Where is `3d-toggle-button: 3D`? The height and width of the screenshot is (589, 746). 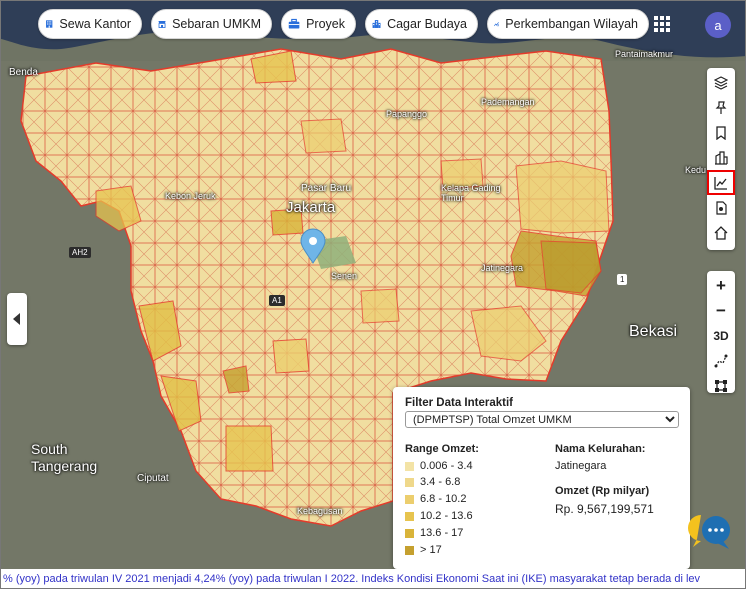 3d-toggle-button: 3D is located at coordinates (721, 335).